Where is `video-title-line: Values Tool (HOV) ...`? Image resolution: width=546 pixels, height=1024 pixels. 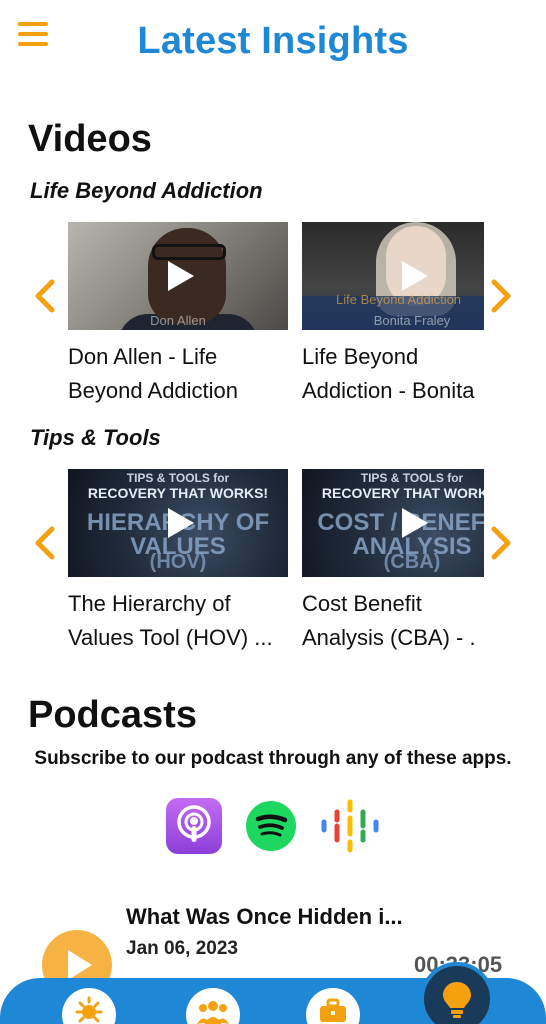
video-title-line: Values Tool (HOV) ... is located at coordinates (170, 637).